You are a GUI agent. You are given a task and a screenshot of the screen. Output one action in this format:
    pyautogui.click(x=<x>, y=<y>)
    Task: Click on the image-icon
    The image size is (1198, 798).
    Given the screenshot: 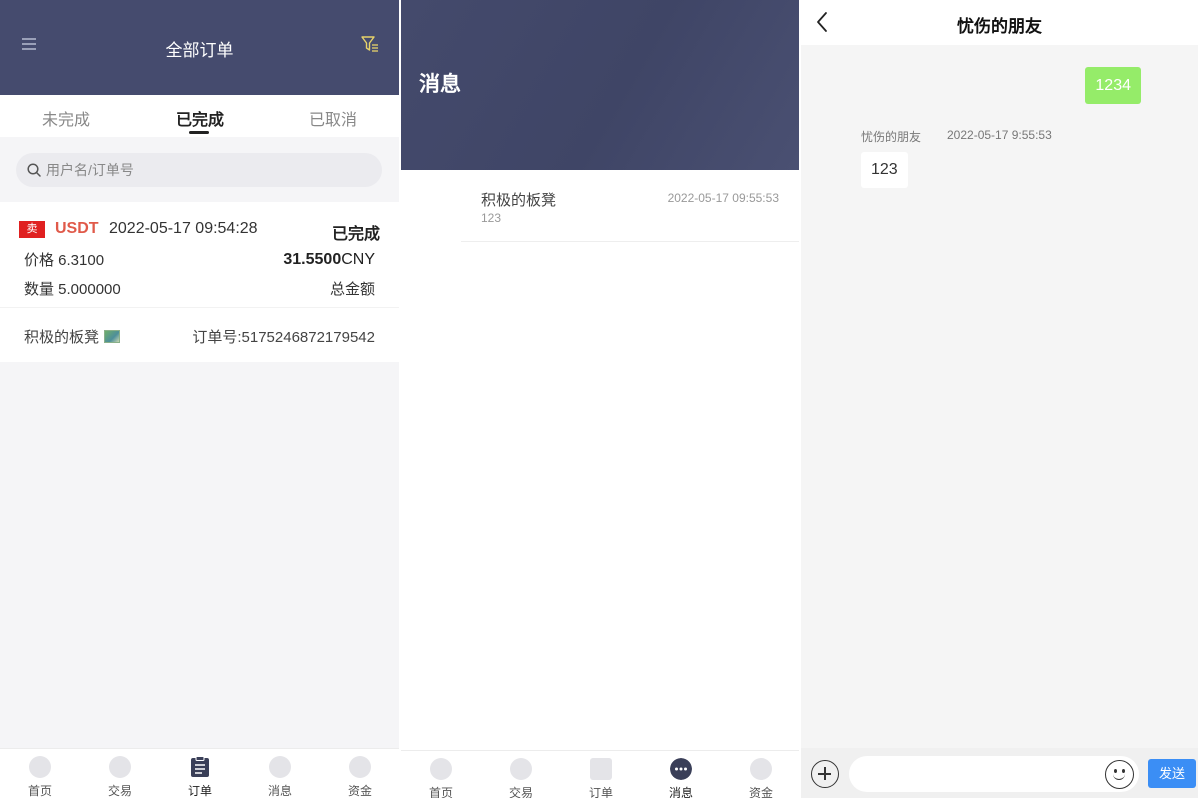 What is the action you would take?
    pyautogui.click(x=112, y=336)
    